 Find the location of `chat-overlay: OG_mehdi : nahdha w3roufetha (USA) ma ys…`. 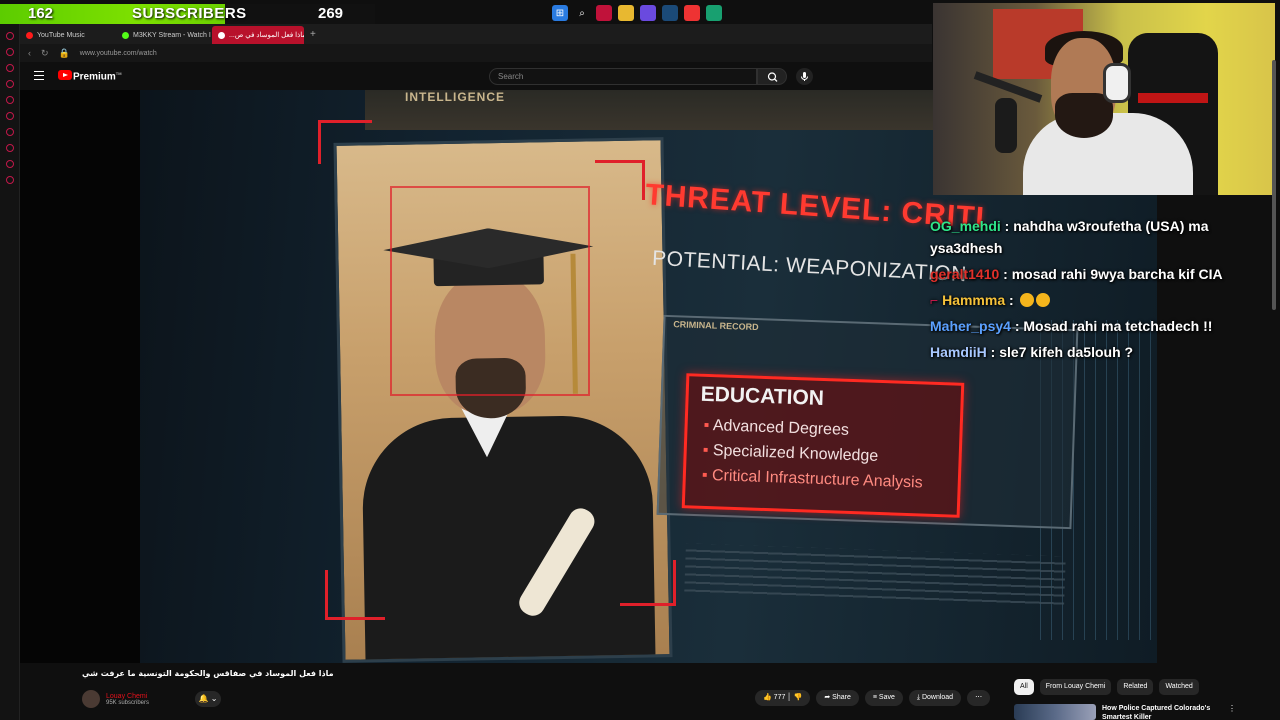

chat-overlay: OG_mehdi : nahdha w3roufetha (USA) ma ys… is located at coordinates (1095, 291).